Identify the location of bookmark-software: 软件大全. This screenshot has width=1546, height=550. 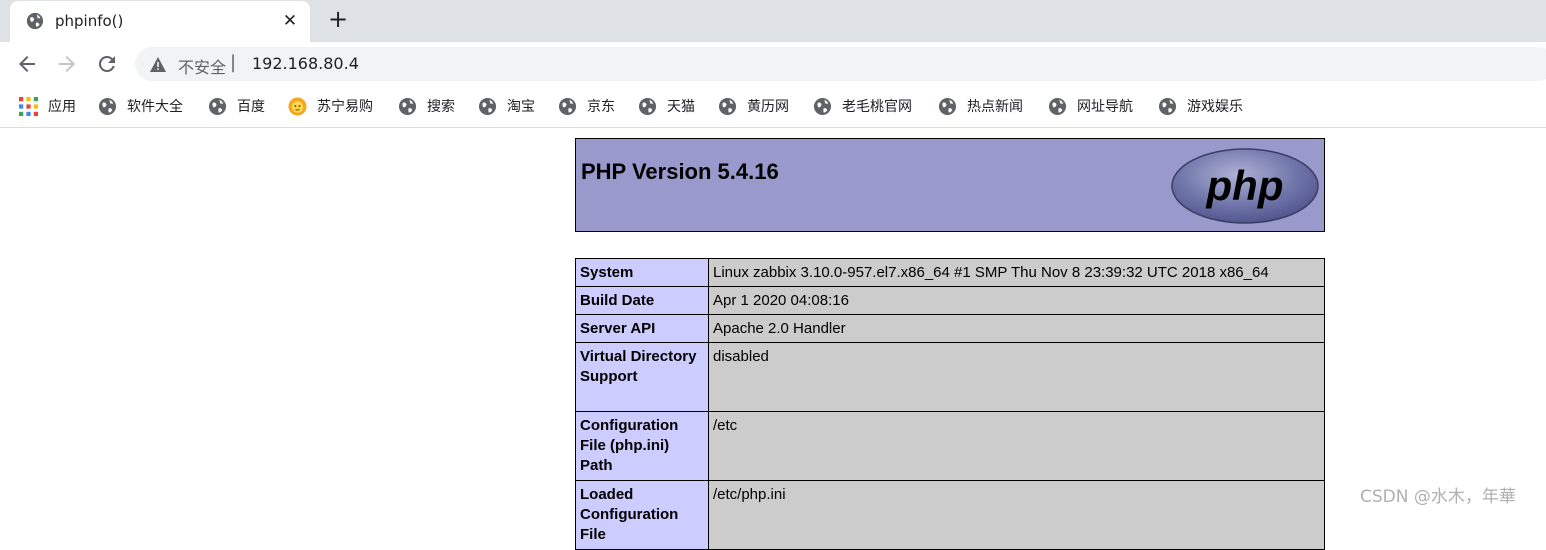
(140, 106).